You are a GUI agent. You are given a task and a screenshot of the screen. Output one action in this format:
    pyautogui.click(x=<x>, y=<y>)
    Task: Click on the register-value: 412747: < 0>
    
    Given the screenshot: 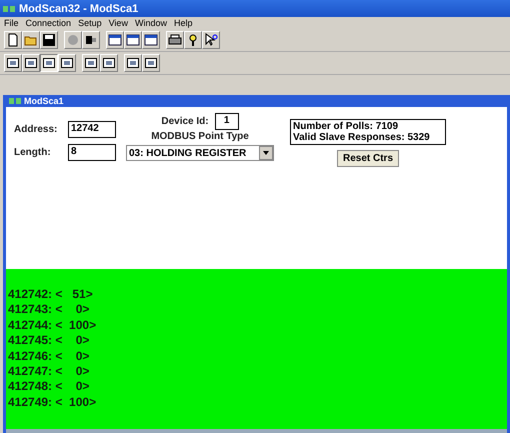 What is the action you would take?
    pyautogui.click(x=49, y=372)
    